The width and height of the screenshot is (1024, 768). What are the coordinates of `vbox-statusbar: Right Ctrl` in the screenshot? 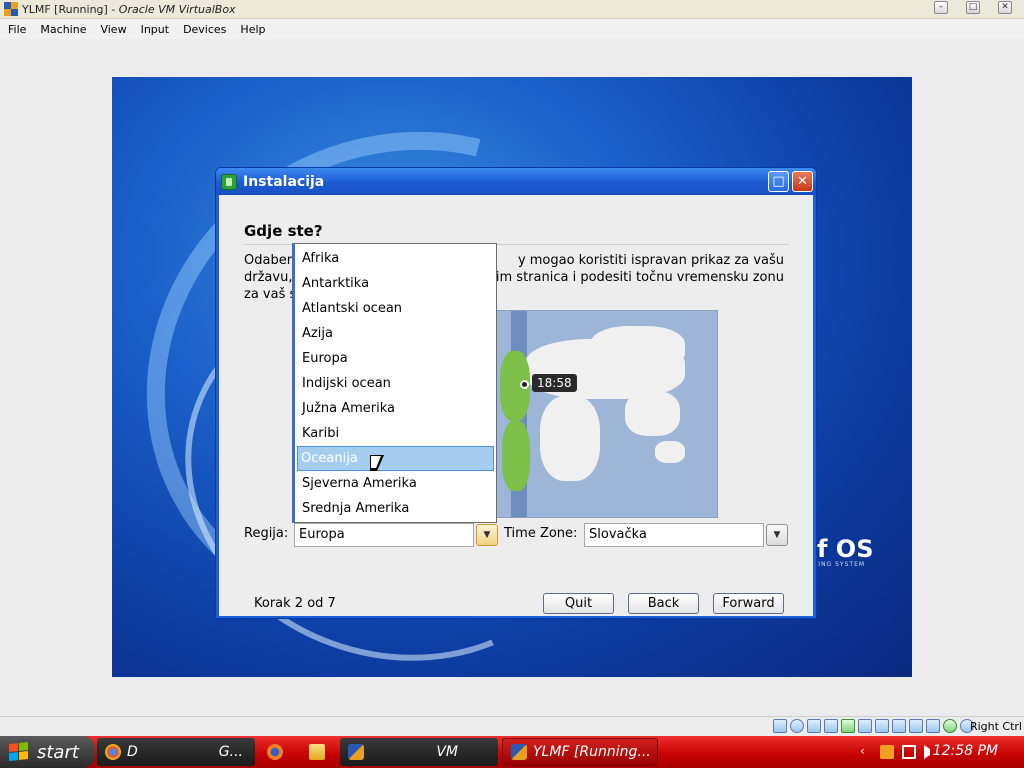 It's located at (512, 726).